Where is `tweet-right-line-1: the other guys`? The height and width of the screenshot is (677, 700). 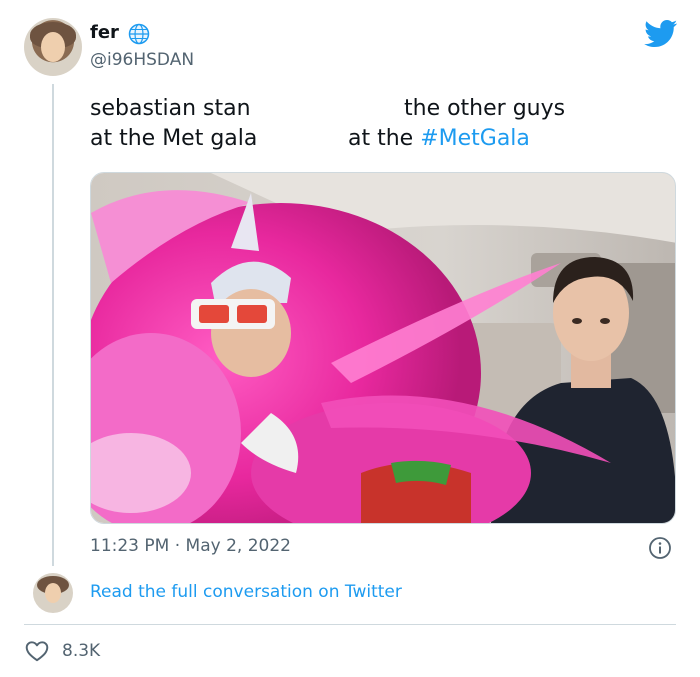 tweet-right-line-1: the other guys is located at coordinates (485, 108).